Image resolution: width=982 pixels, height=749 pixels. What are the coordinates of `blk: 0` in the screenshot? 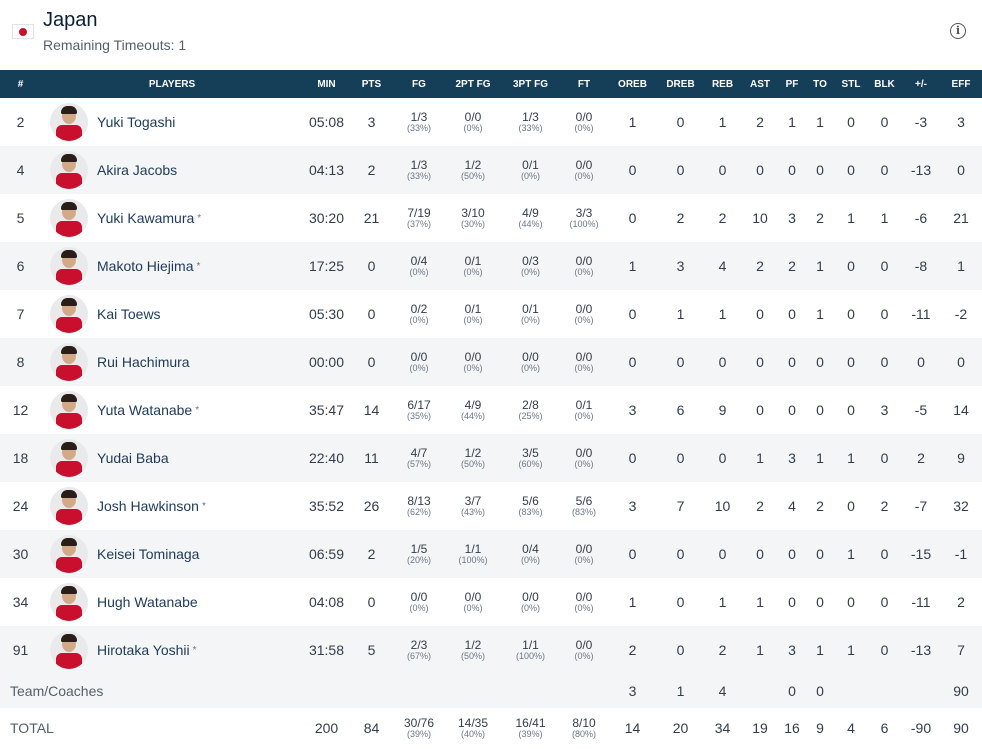 It's located at (884, 266).